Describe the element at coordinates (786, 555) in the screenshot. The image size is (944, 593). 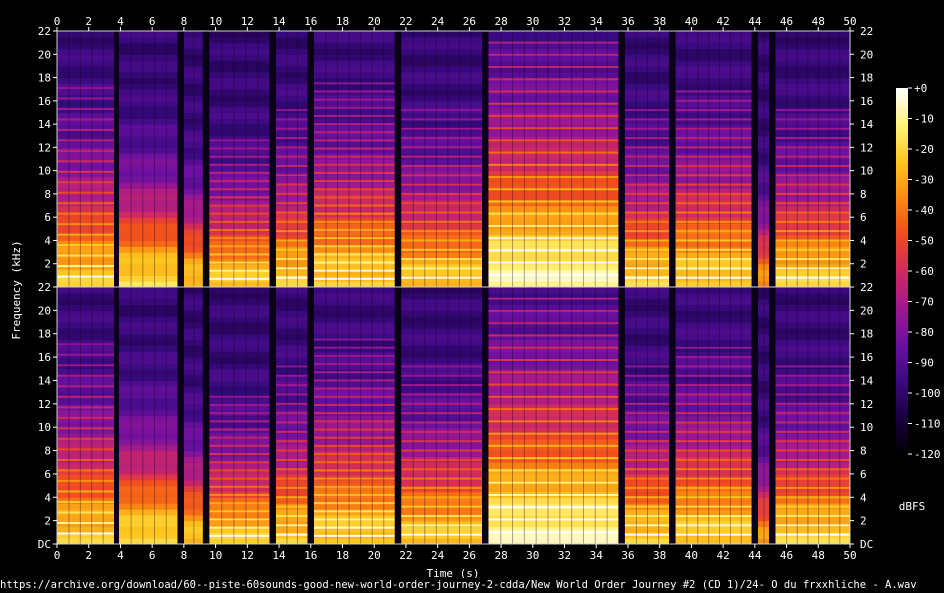
I see `x-tick-label-bottom: 46` at that location.